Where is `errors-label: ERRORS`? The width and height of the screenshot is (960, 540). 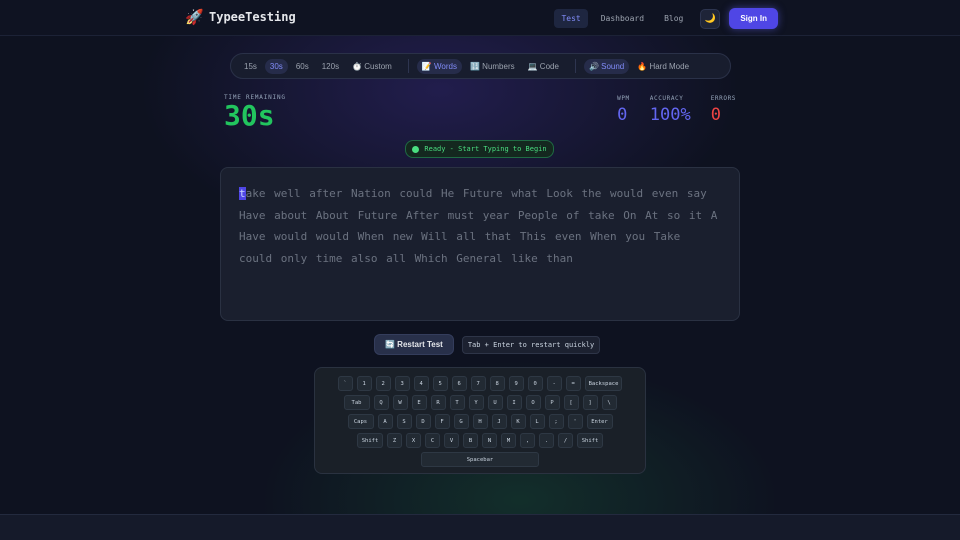
errors-label: ERRORS is located at coordinates (723, 98).